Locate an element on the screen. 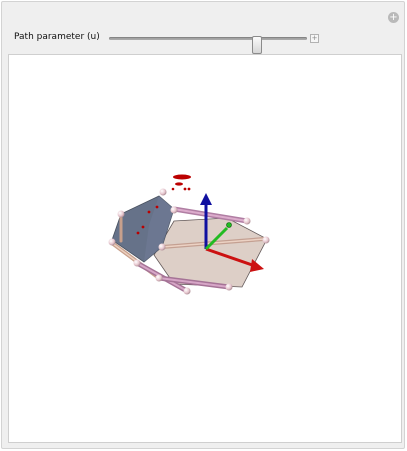  path-parameter-label: Path parameter (u) is located at coordinates (57, 37).